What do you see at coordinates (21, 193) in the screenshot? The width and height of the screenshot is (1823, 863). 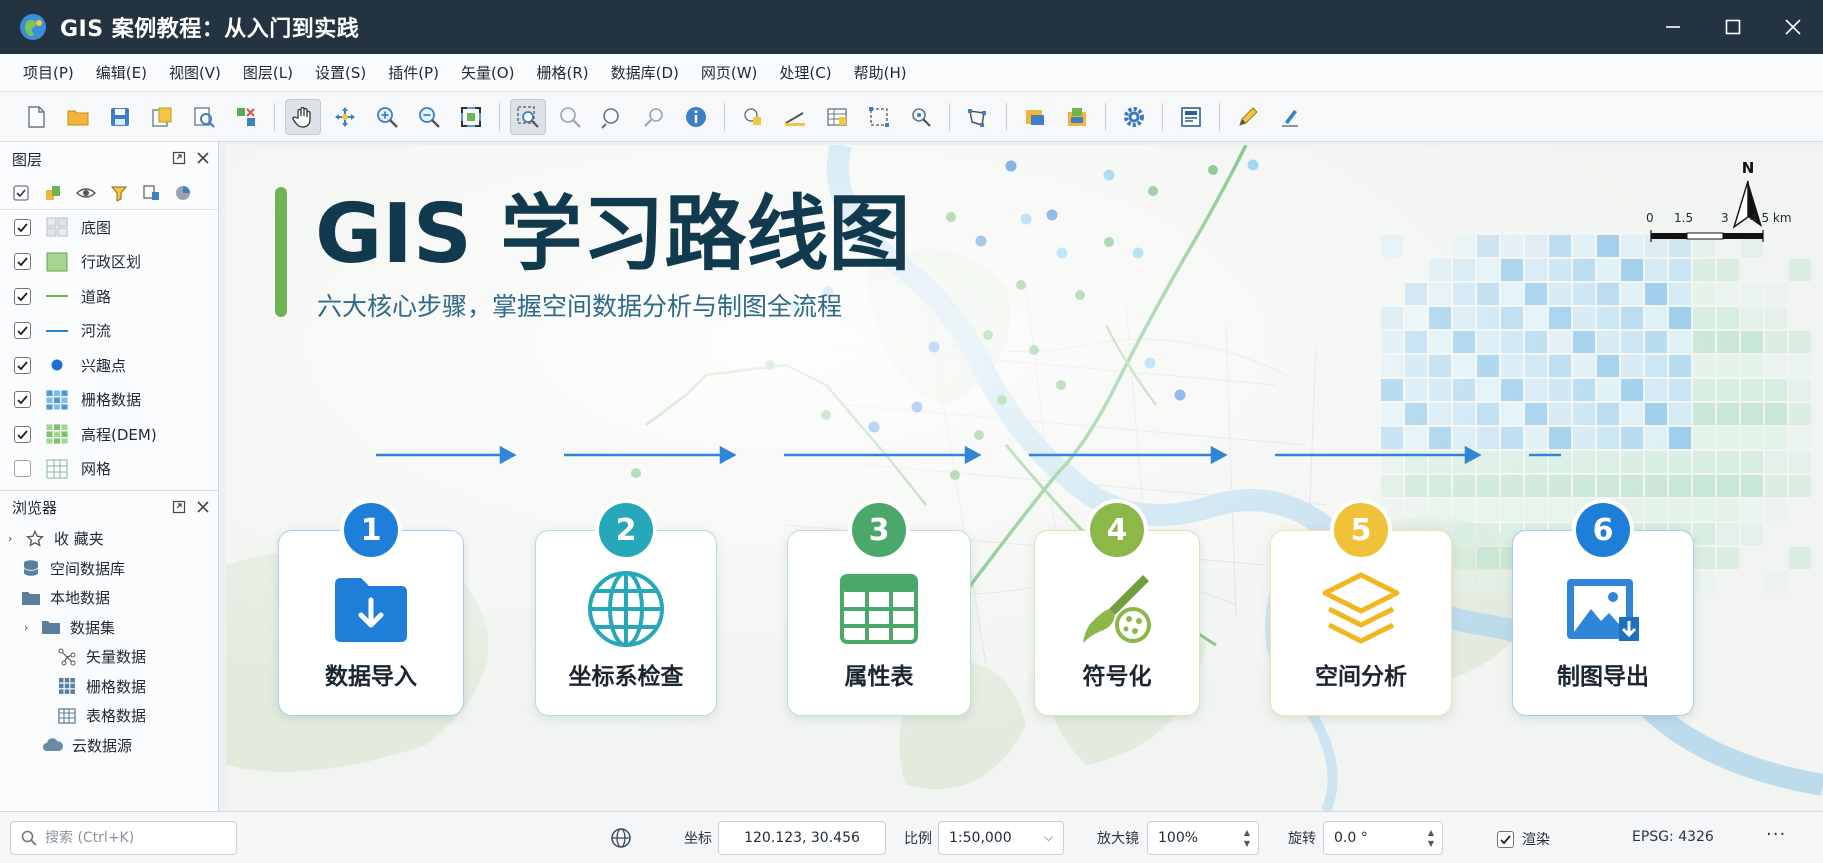 I see `check-all-icon` at bounding box center [21, 193].